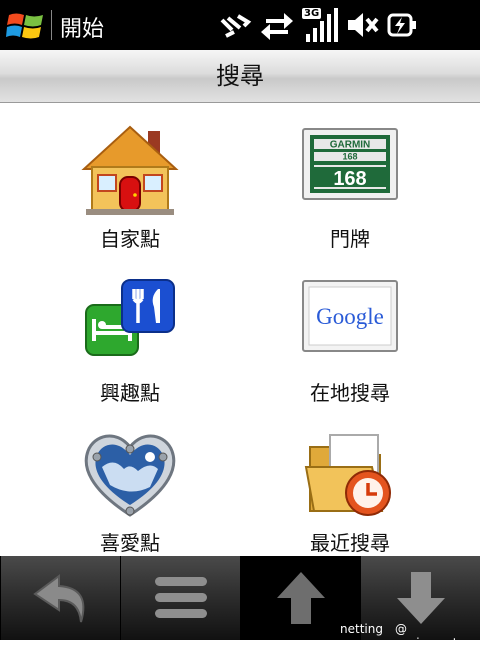  I want to click on signal-strength-icon: 3G, so click(321, 25).